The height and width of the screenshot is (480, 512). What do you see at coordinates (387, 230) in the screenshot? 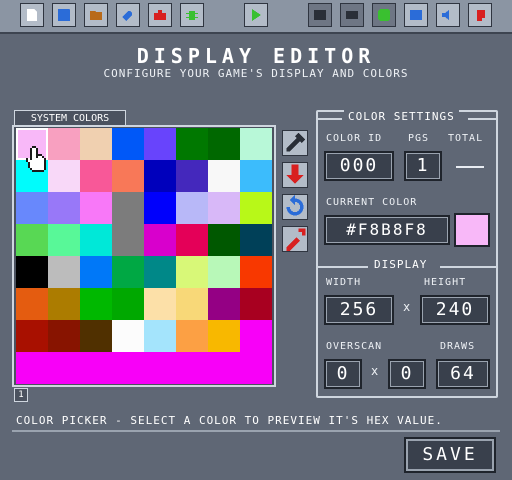
I see `current-color-hex-field: #F8B8F8` at bounding box center [387, 230].